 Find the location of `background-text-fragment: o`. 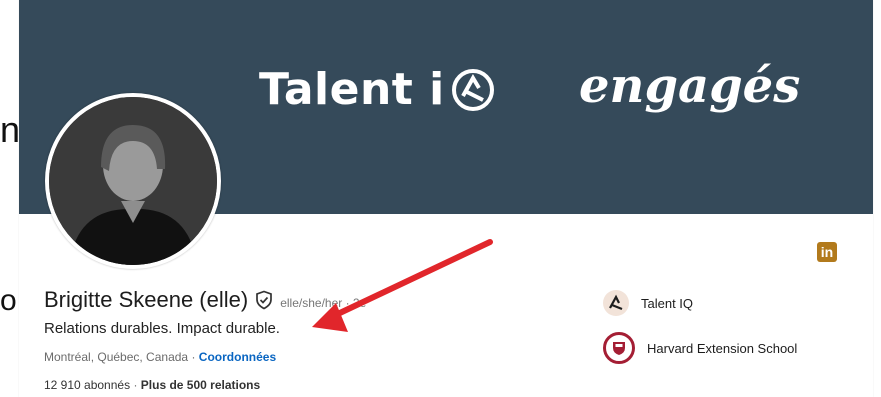

background-text-fragment: o is located at coordinates (8, 300).